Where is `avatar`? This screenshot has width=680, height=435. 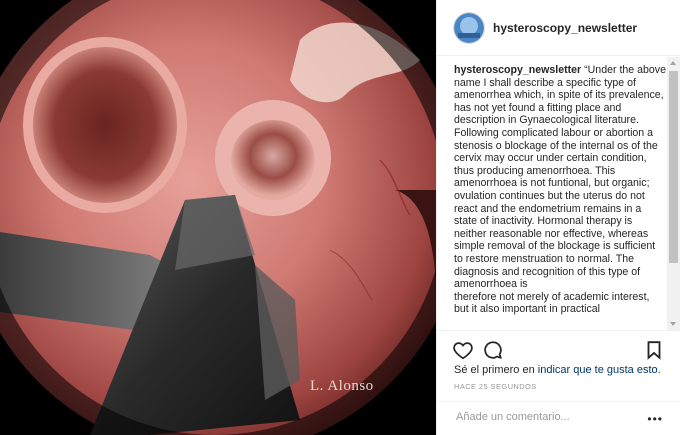 avatar is located at coordinates (469, 27).